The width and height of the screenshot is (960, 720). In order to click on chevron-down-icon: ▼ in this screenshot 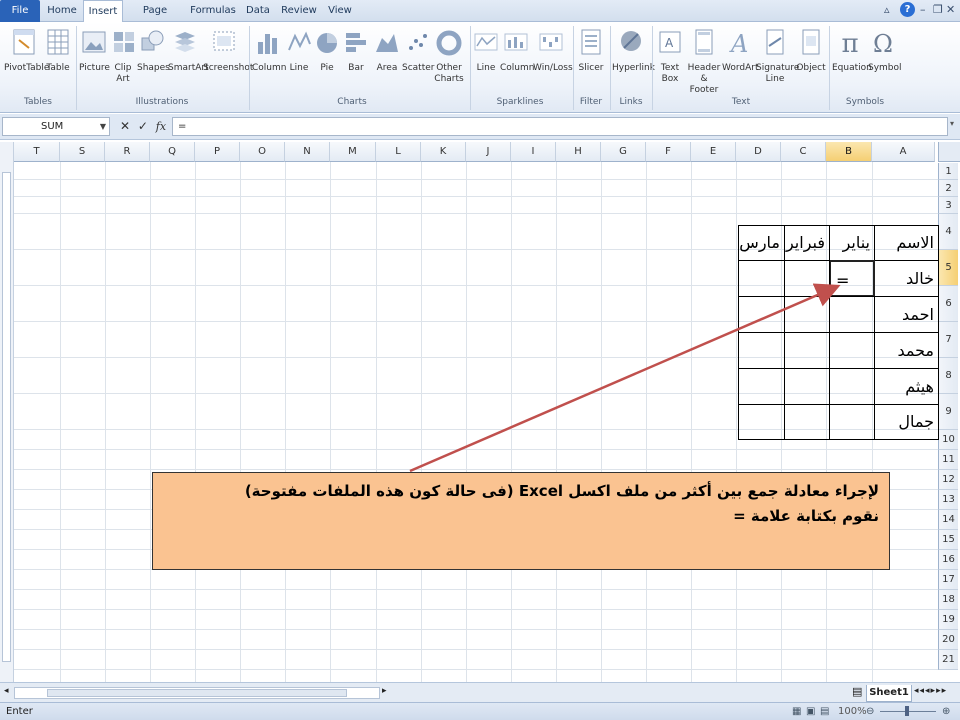, I will do `click(103, 126)`.